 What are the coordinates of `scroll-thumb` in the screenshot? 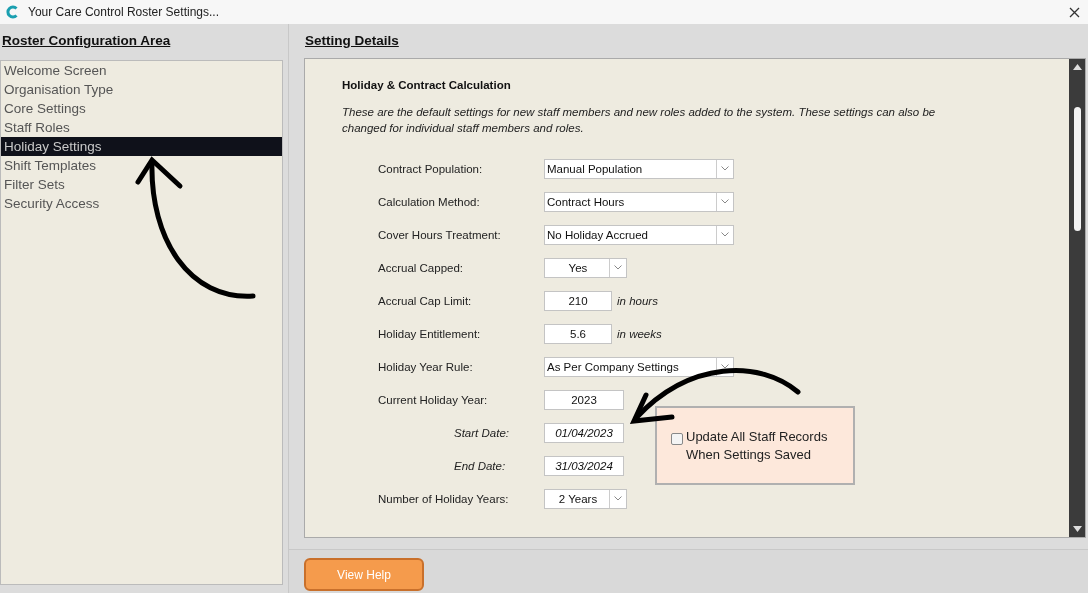 It's located at (1077, 169).